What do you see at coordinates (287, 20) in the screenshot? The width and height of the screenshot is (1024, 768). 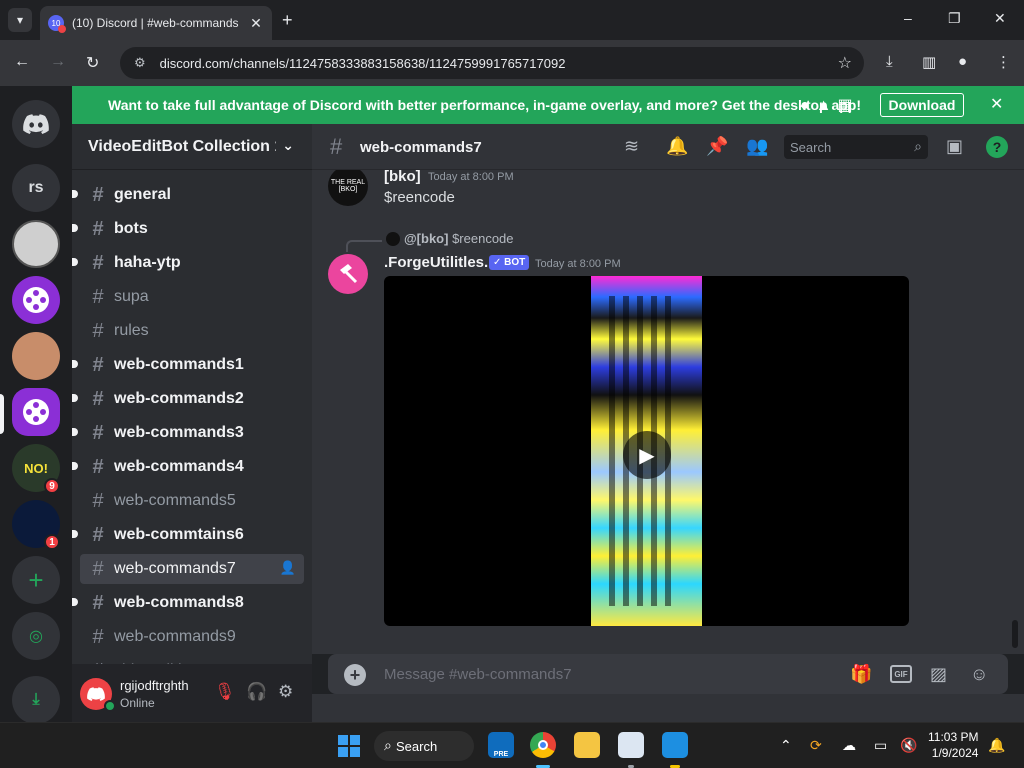 I see `new-tab-button: +` at bounding box center [287, 20].